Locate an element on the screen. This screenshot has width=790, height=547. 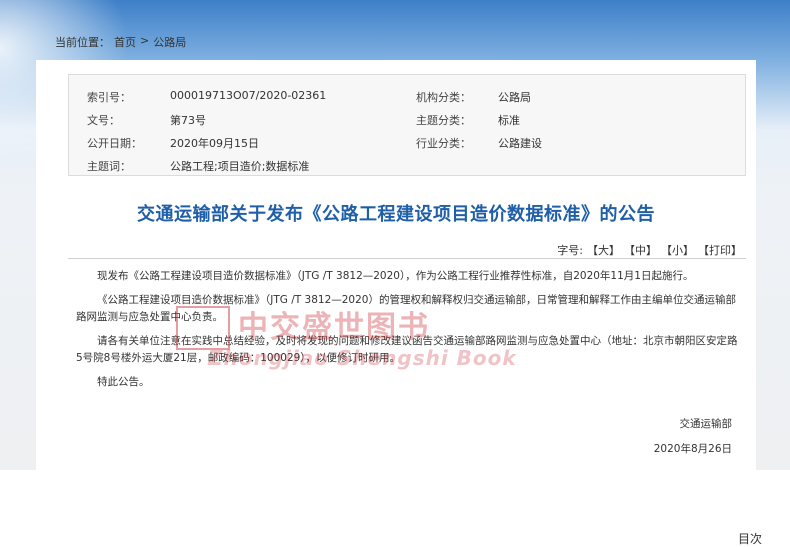
doc-label: 文号： is located at coordinates (103, 120).